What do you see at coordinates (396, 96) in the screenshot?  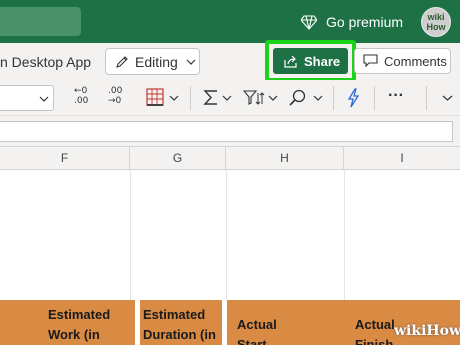 I see `more-options-button: ···` at bounding box center [396, 96].